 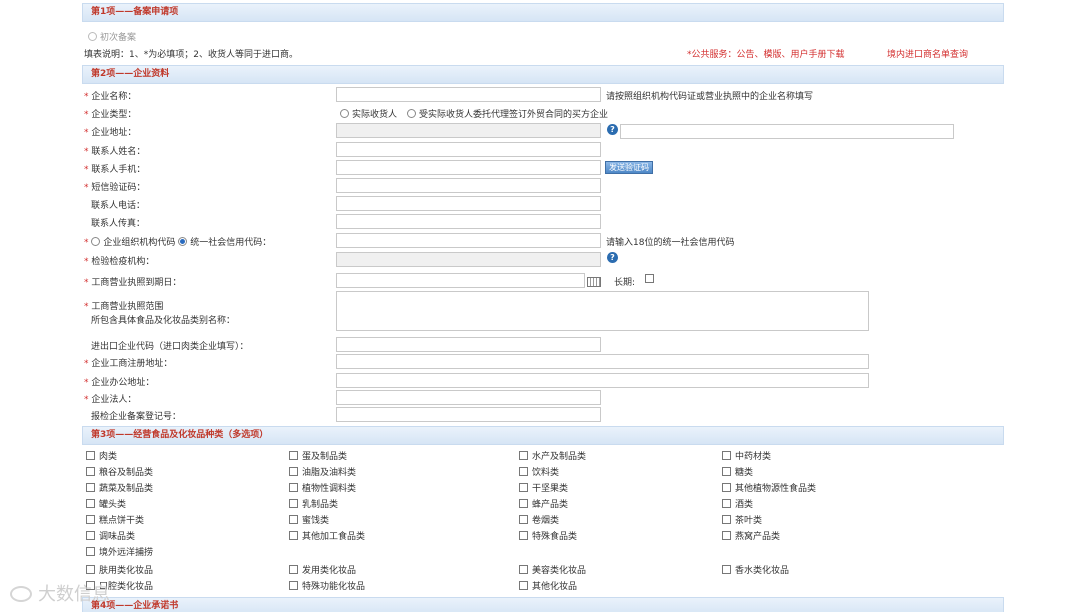 I want to click on contact-fax-label: 联系人传真：, so click(x=118, y=224).